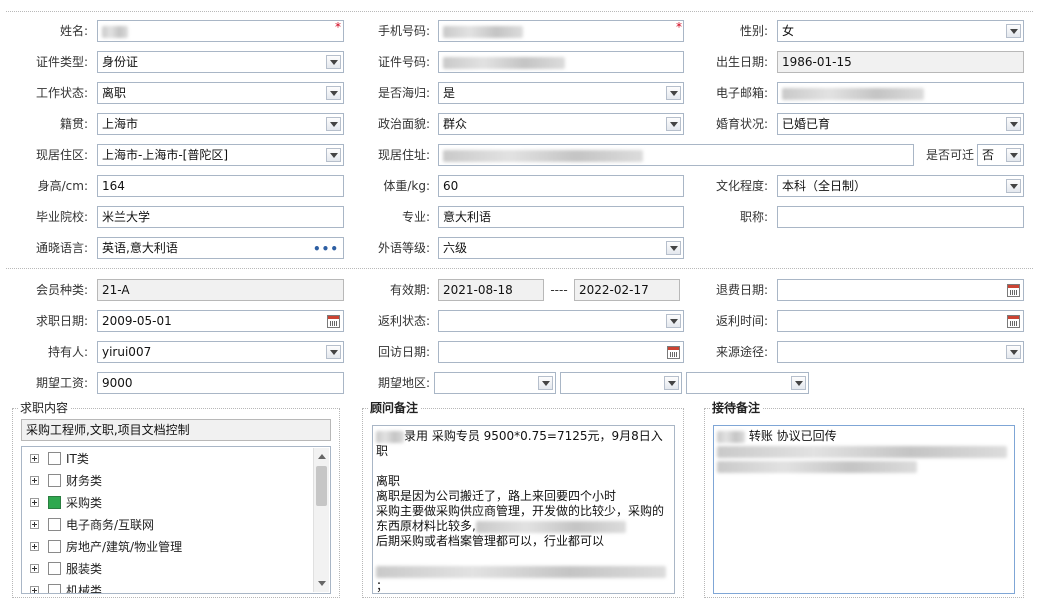 The height and width of the screenshot is (601, 1039). I want to click on reception-notes-textarea: 转账 协议已回传, so click(864, 509).